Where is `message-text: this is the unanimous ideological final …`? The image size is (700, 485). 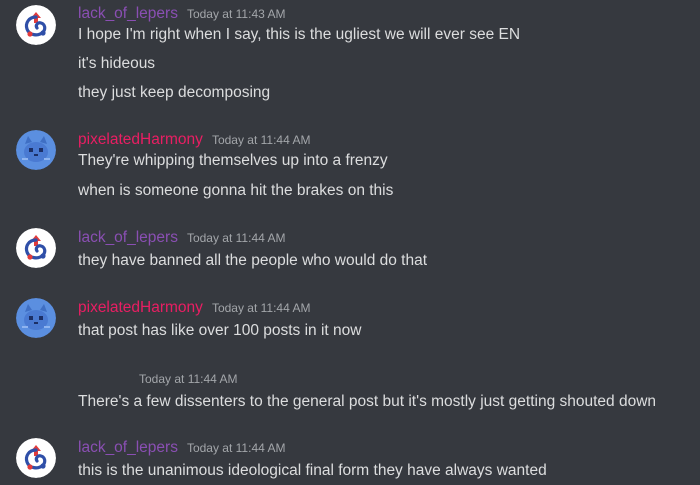
message-text: this is the unanimous ideological final … is located at coordinates (312, 470).